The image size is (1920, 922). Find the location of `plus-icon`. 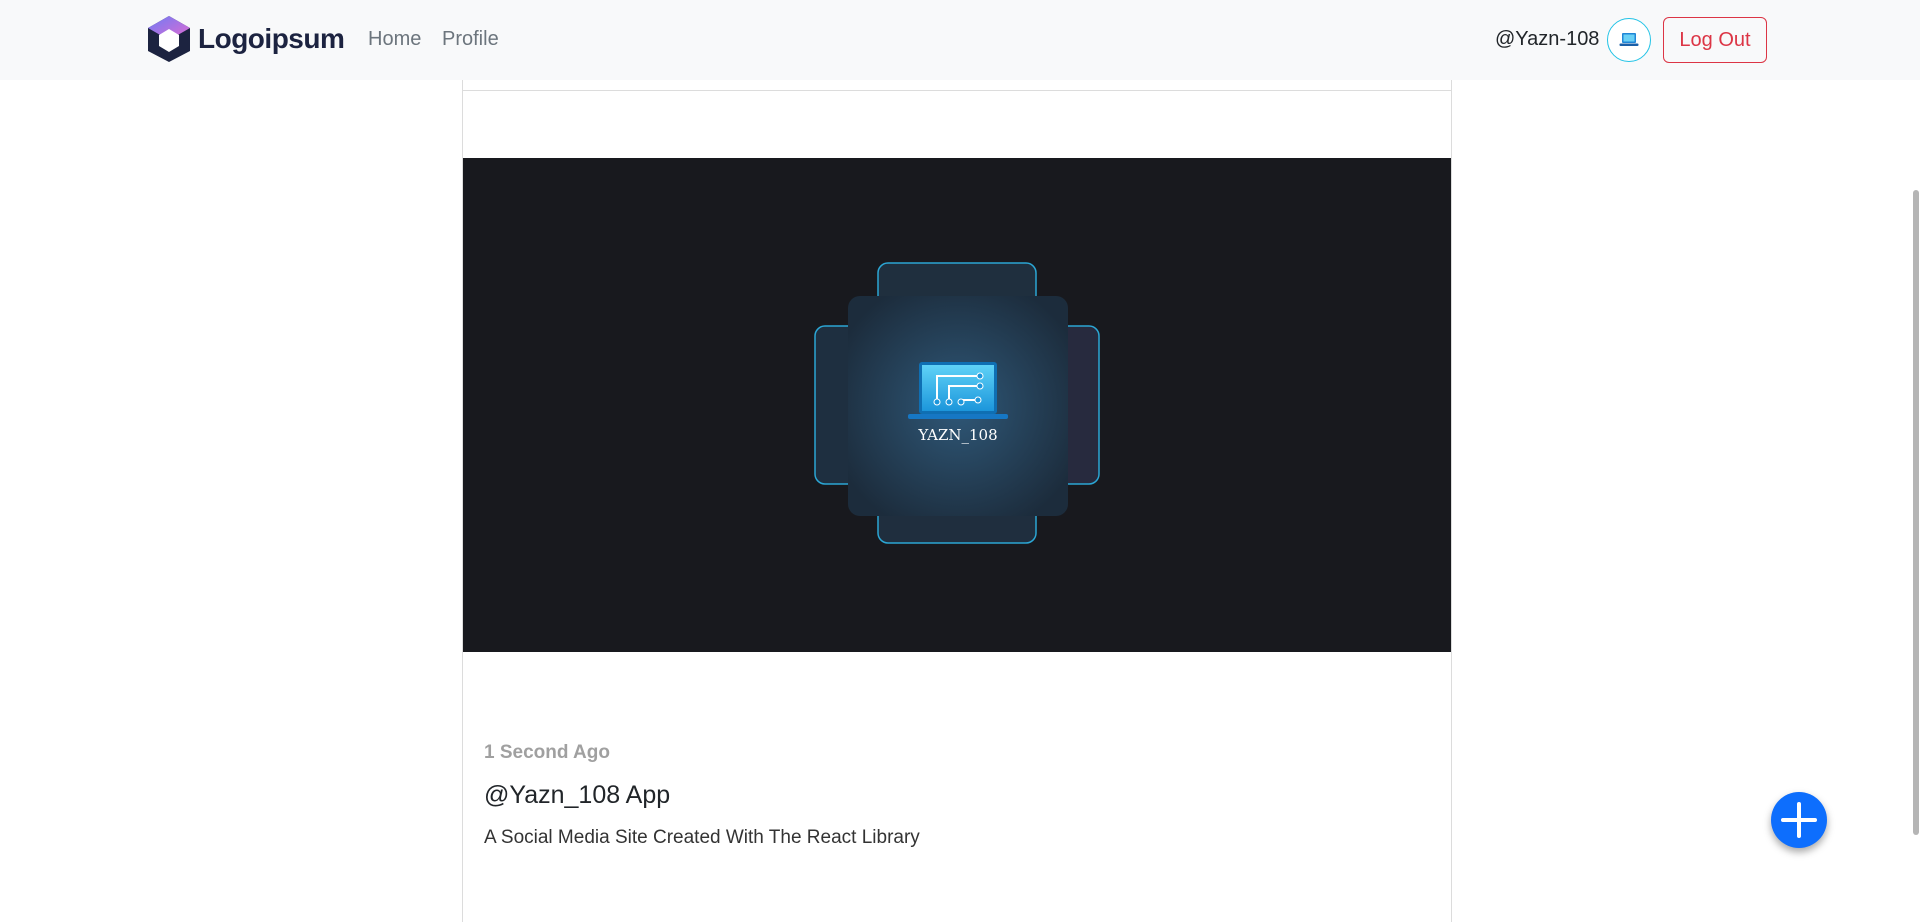

plus-icon is located at coordinates (1799, 820).